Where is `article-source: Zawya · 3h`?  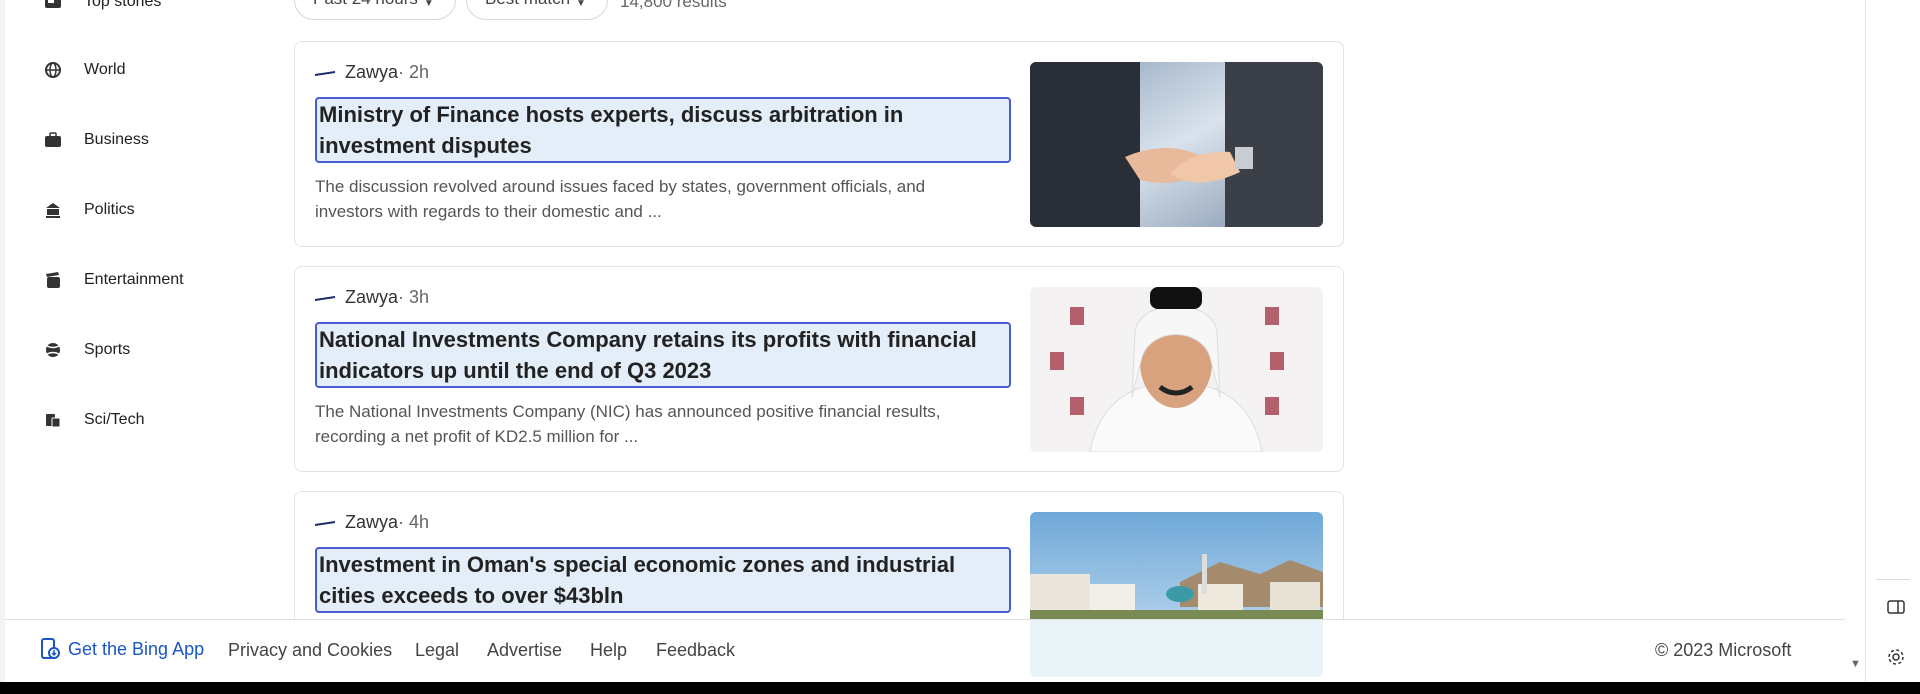 article-source: Zawya · 3h is located at coordinates (372, 297).